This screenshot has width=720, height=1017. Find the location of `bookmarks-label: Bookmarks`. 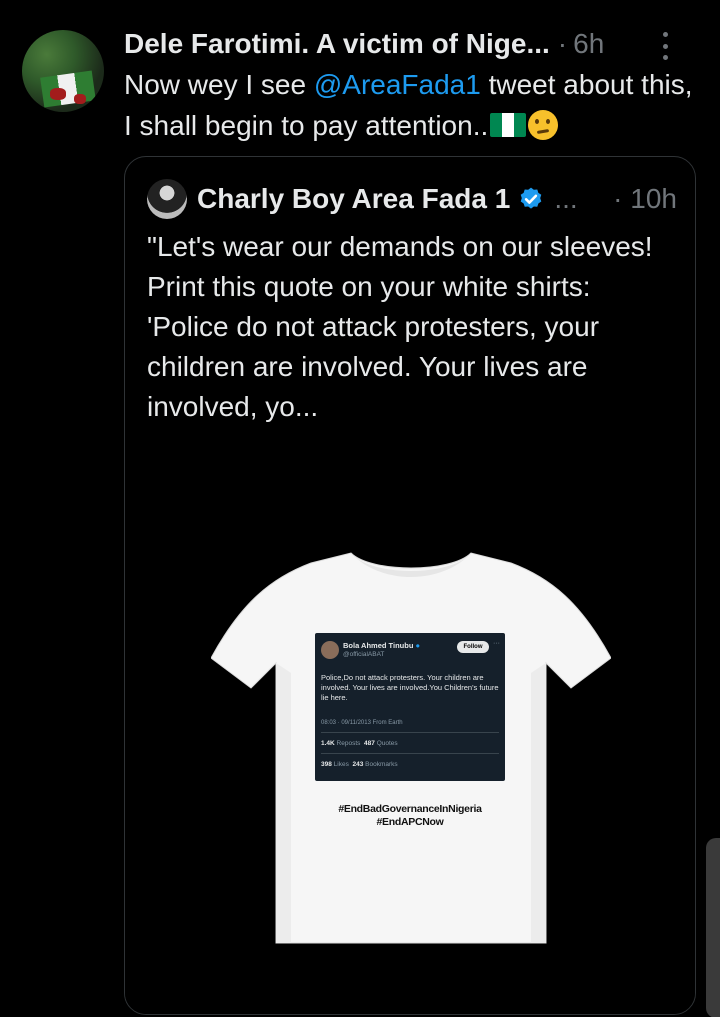

bookmarks-label: Bookmarks is located at coordinates (381, 764).